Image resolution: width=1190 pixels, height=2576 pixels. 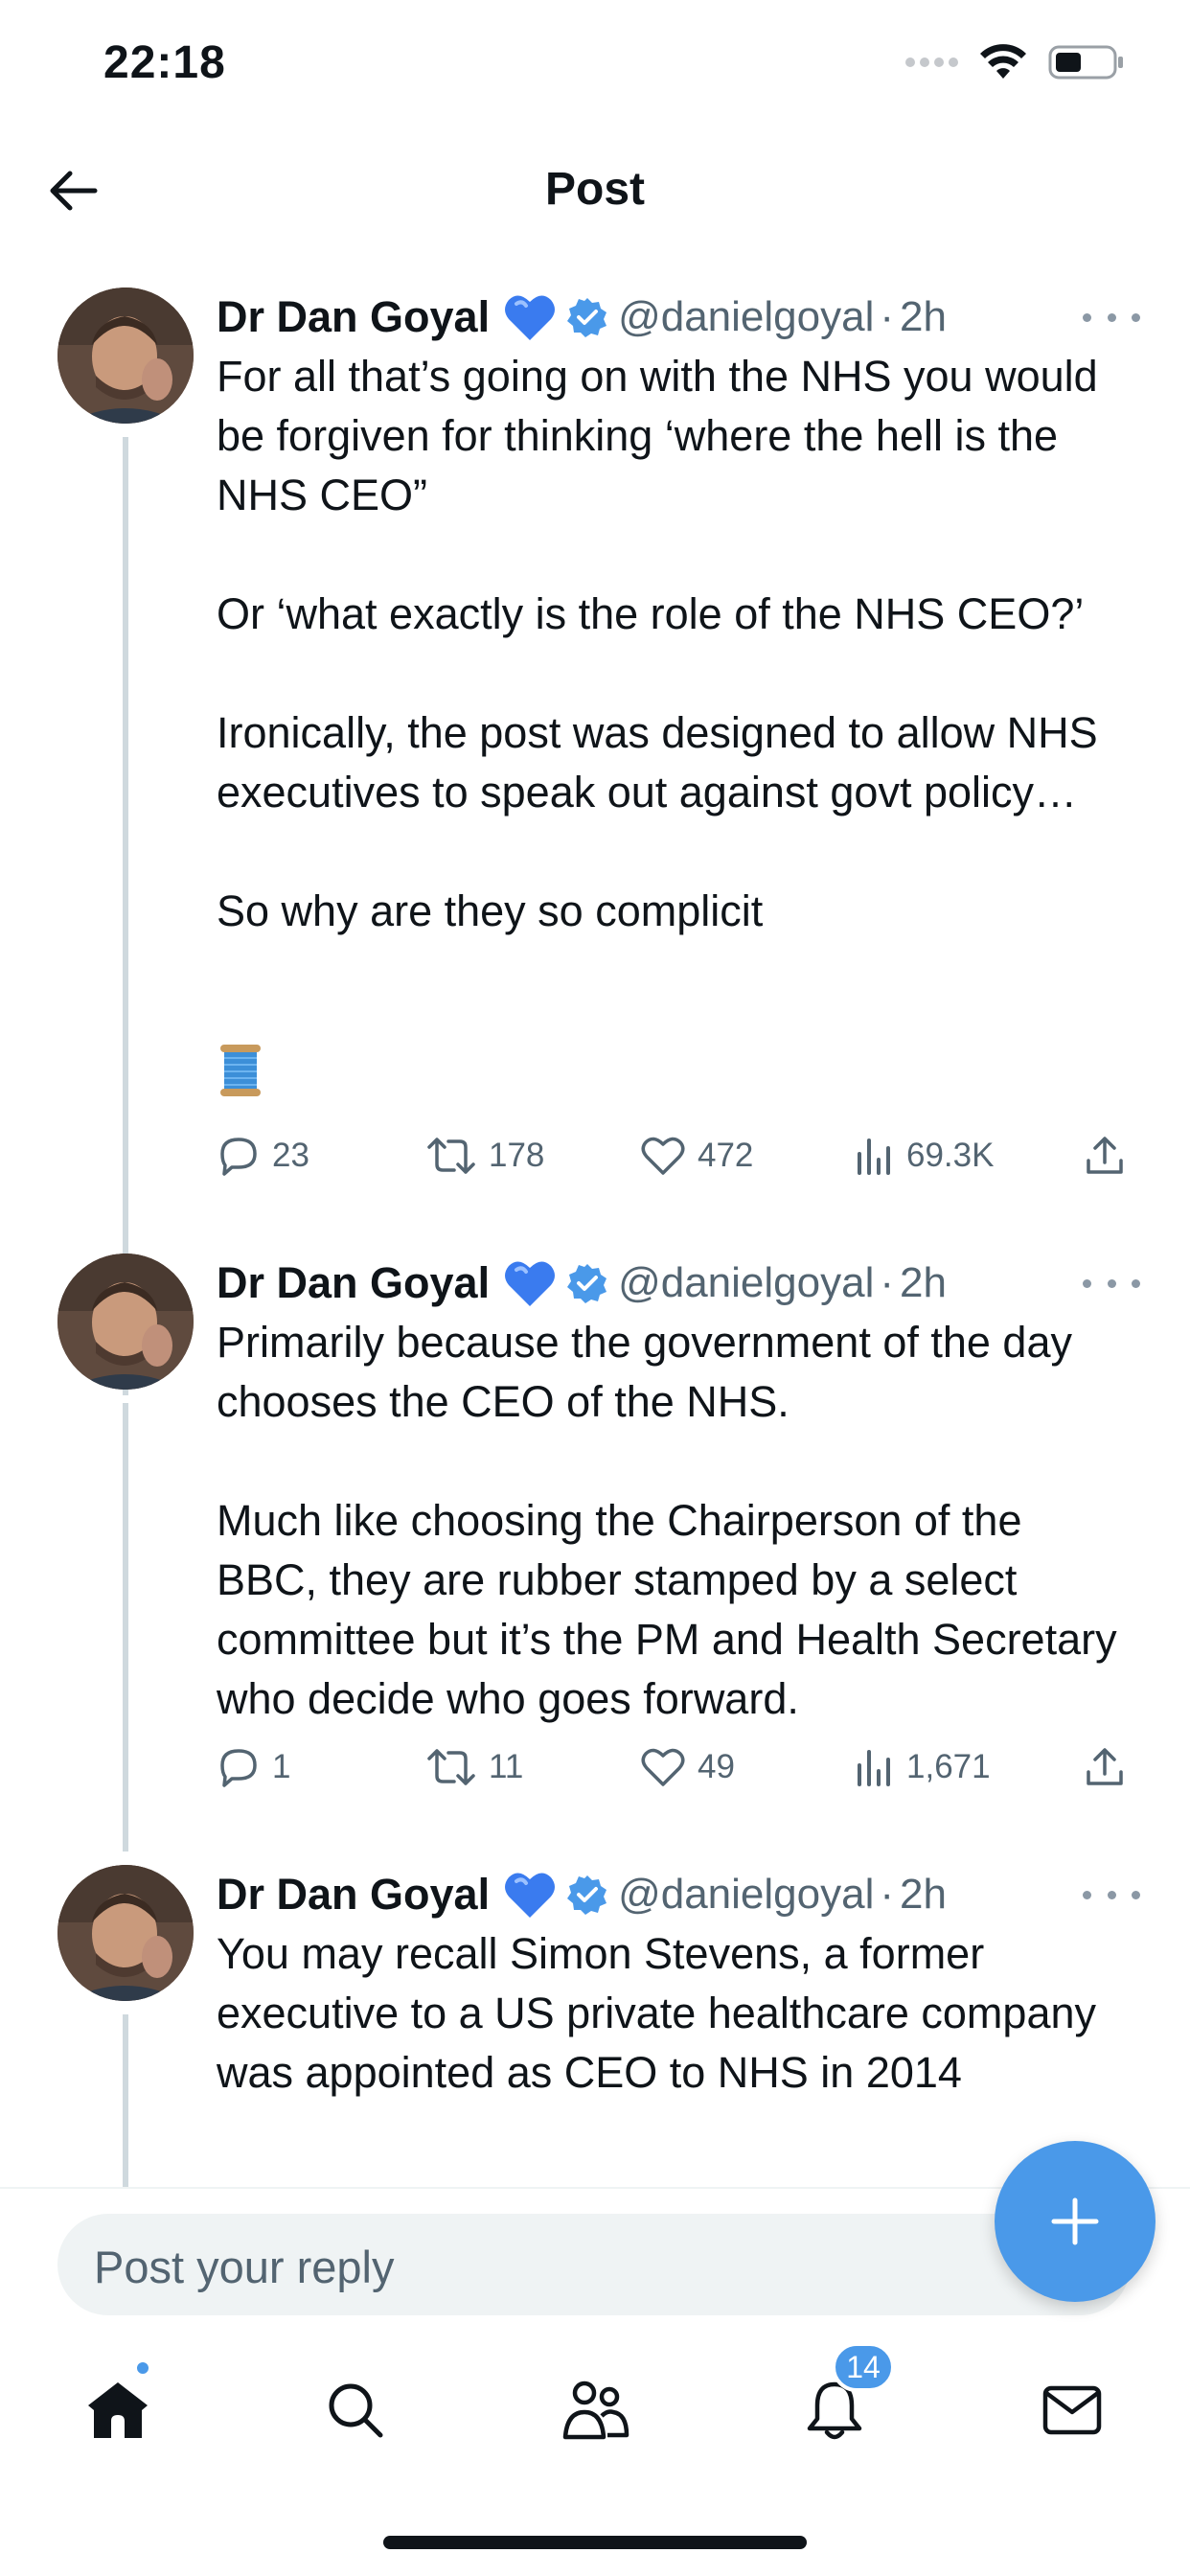 What do you see at coordinates (1003, 62) in the screenshot?
I see `wifi-icon` at bounding box center [1003, 62].